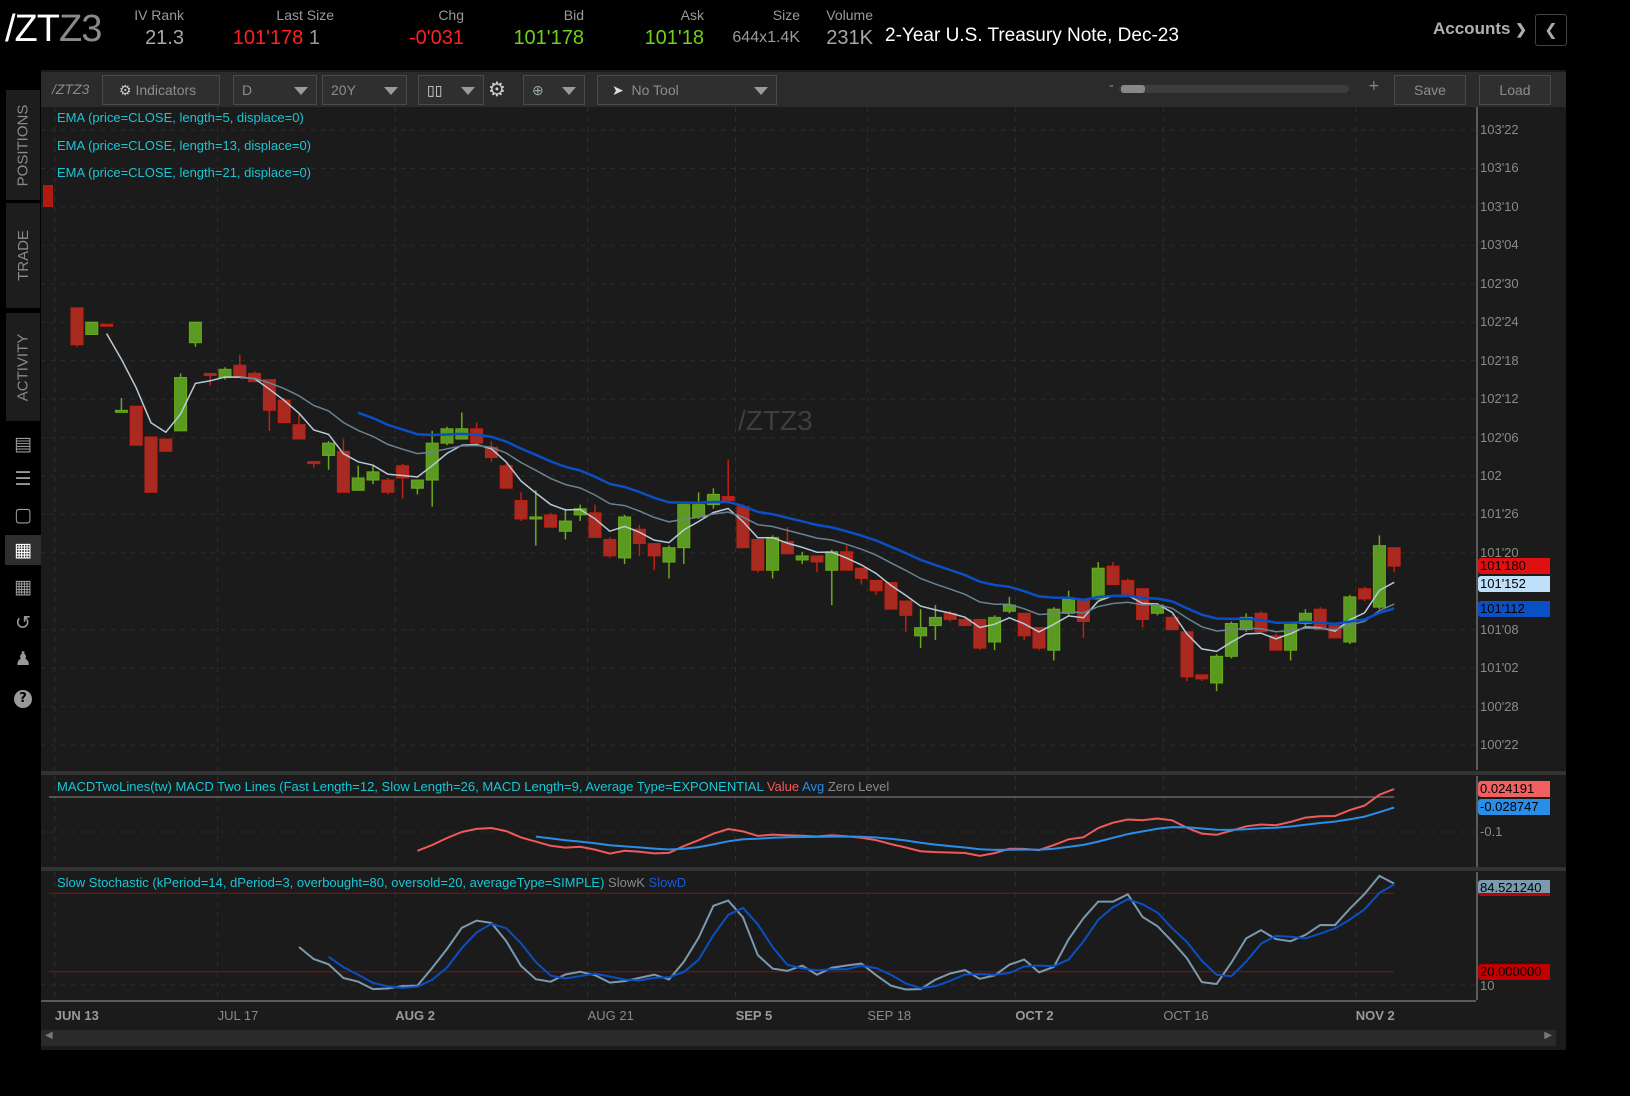 This screenshot has height=1096, width=1630. What do you see at coordinates (798, 1038) in the screenshot?
I see `horizontal-scrollbar: ◀ ▶` at bounding box center [798, 1038].